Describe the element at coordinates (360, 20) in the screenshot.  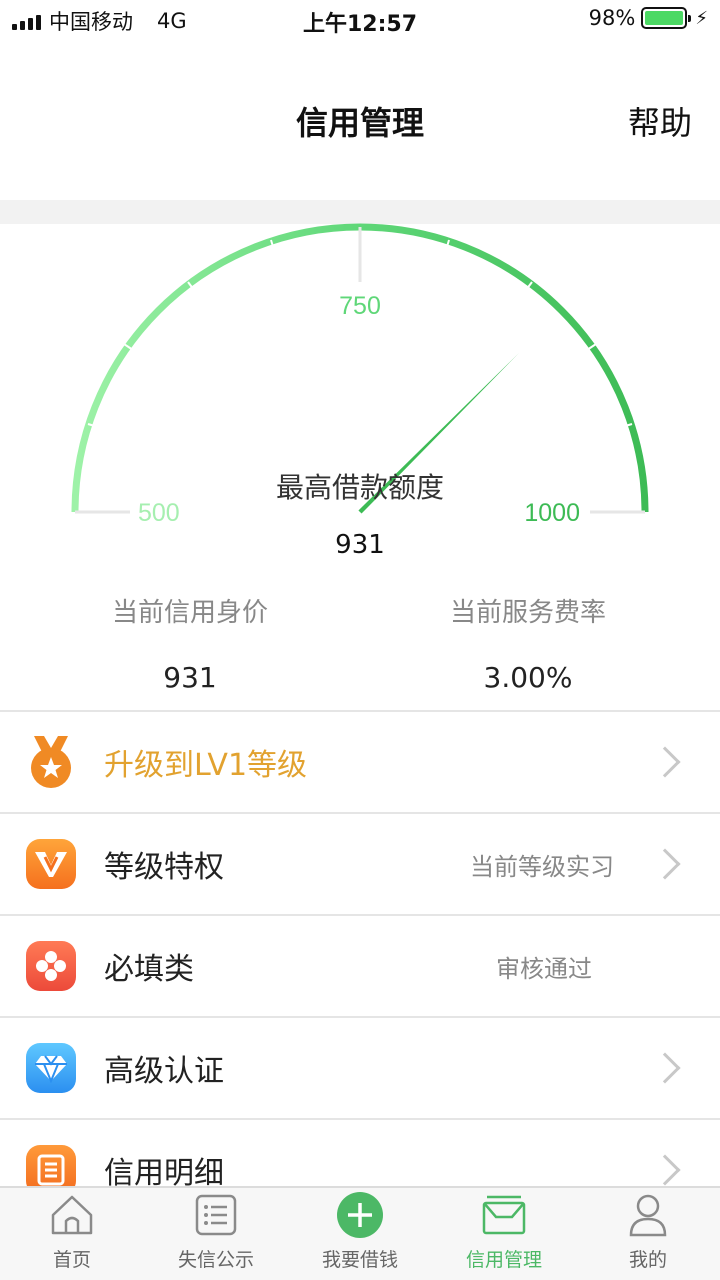
I see `status-bar: 中国移动 4G 上午12:57 98% ⚡` at that location.